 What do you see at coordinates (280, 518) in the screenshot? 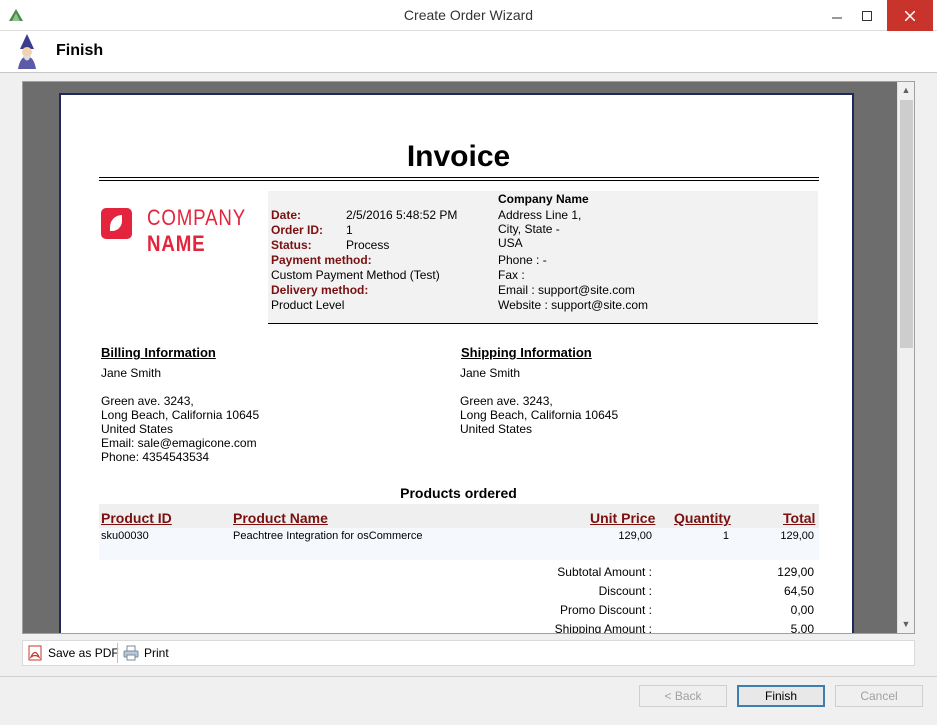
I see `col-product-name: Product Name` at bounding box center [280, 518].